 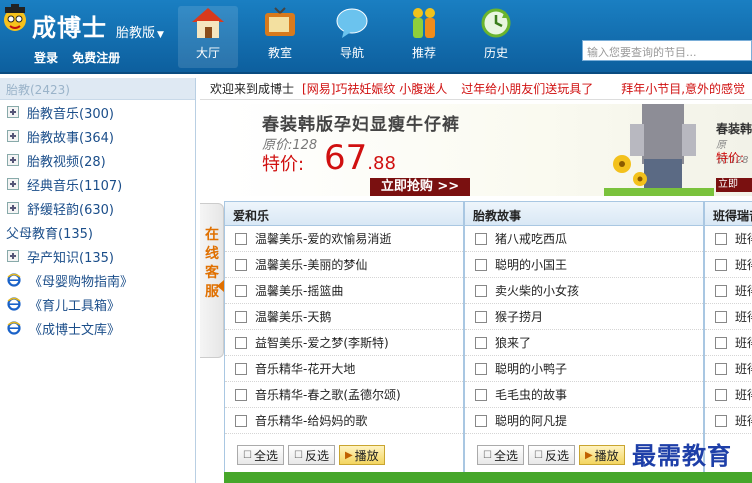 I want to click on register-link: 免费注册, so click(x=96, y=58).